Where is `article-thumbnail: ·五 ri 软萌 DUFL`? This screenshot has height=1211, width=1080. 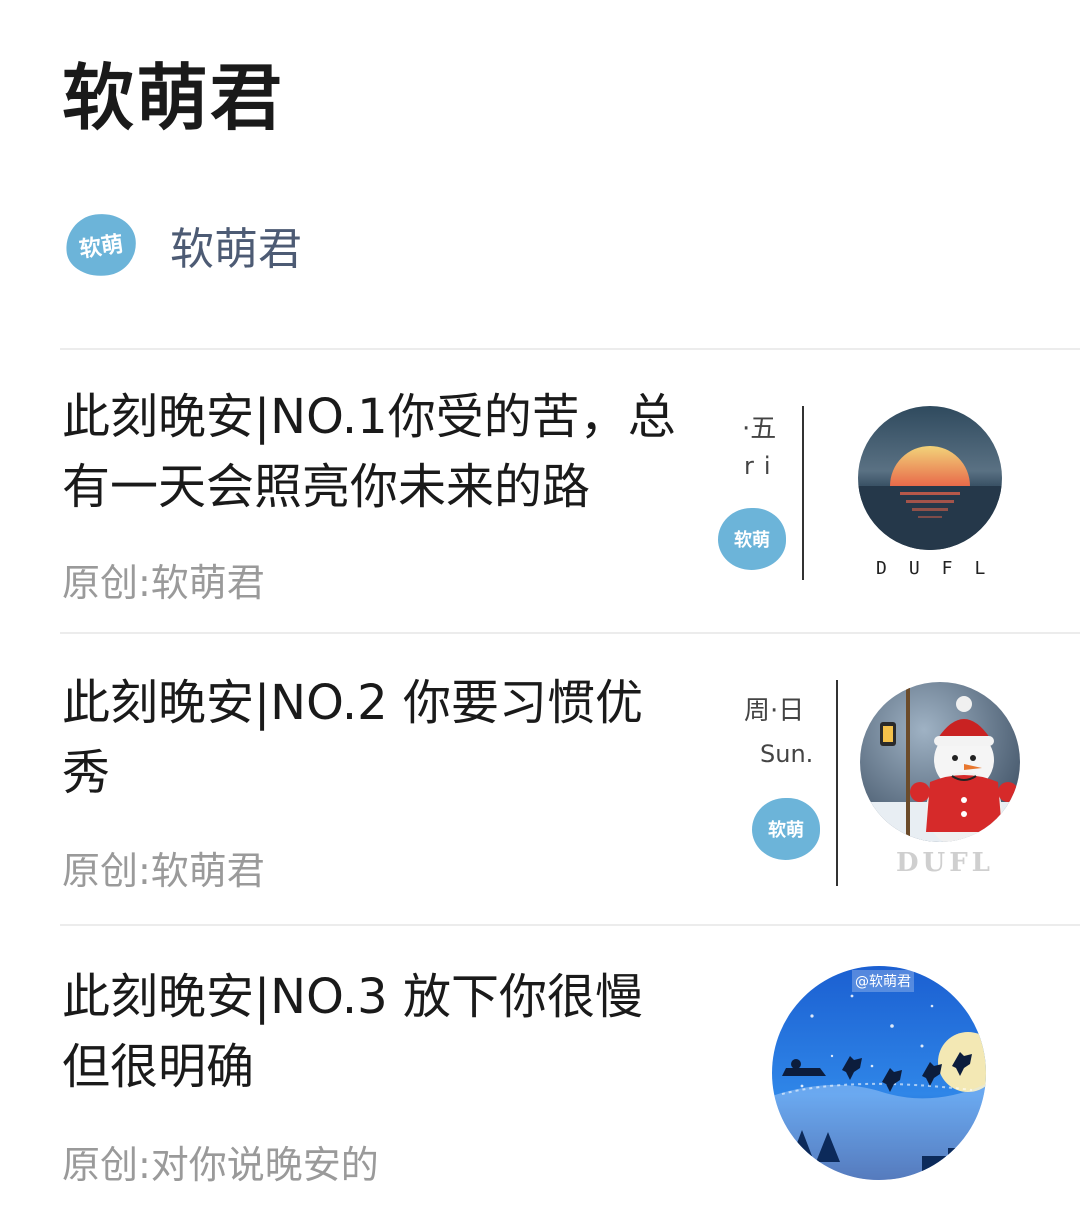 article-thumbnail: ·五 ri 软萌 DUFL is located at coordinates (869, 502).